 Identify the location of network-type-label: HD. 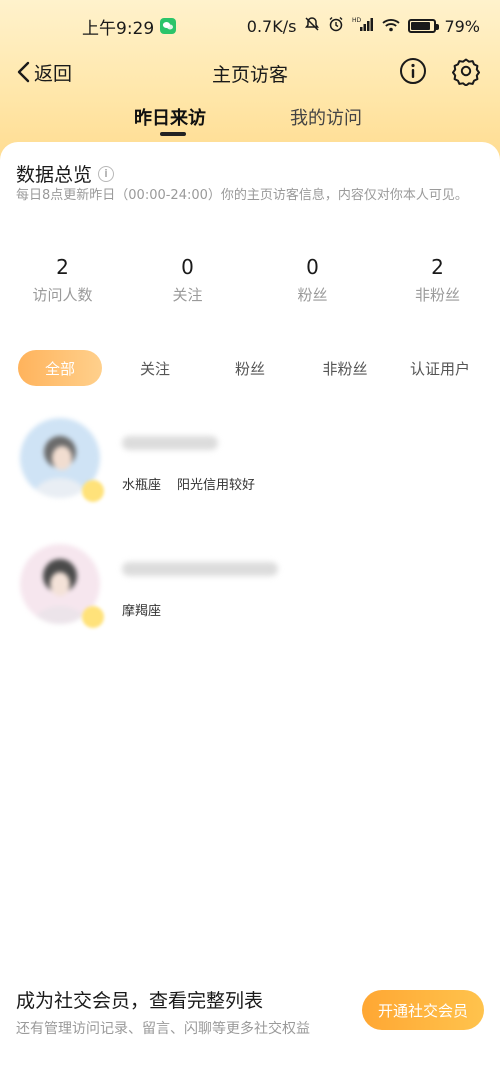
(357, 20).